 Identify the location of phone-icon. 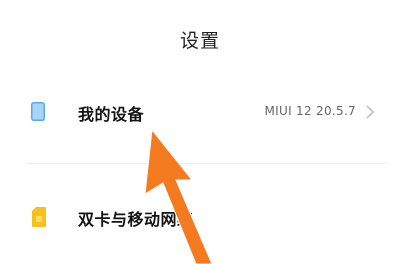
(38, 111).